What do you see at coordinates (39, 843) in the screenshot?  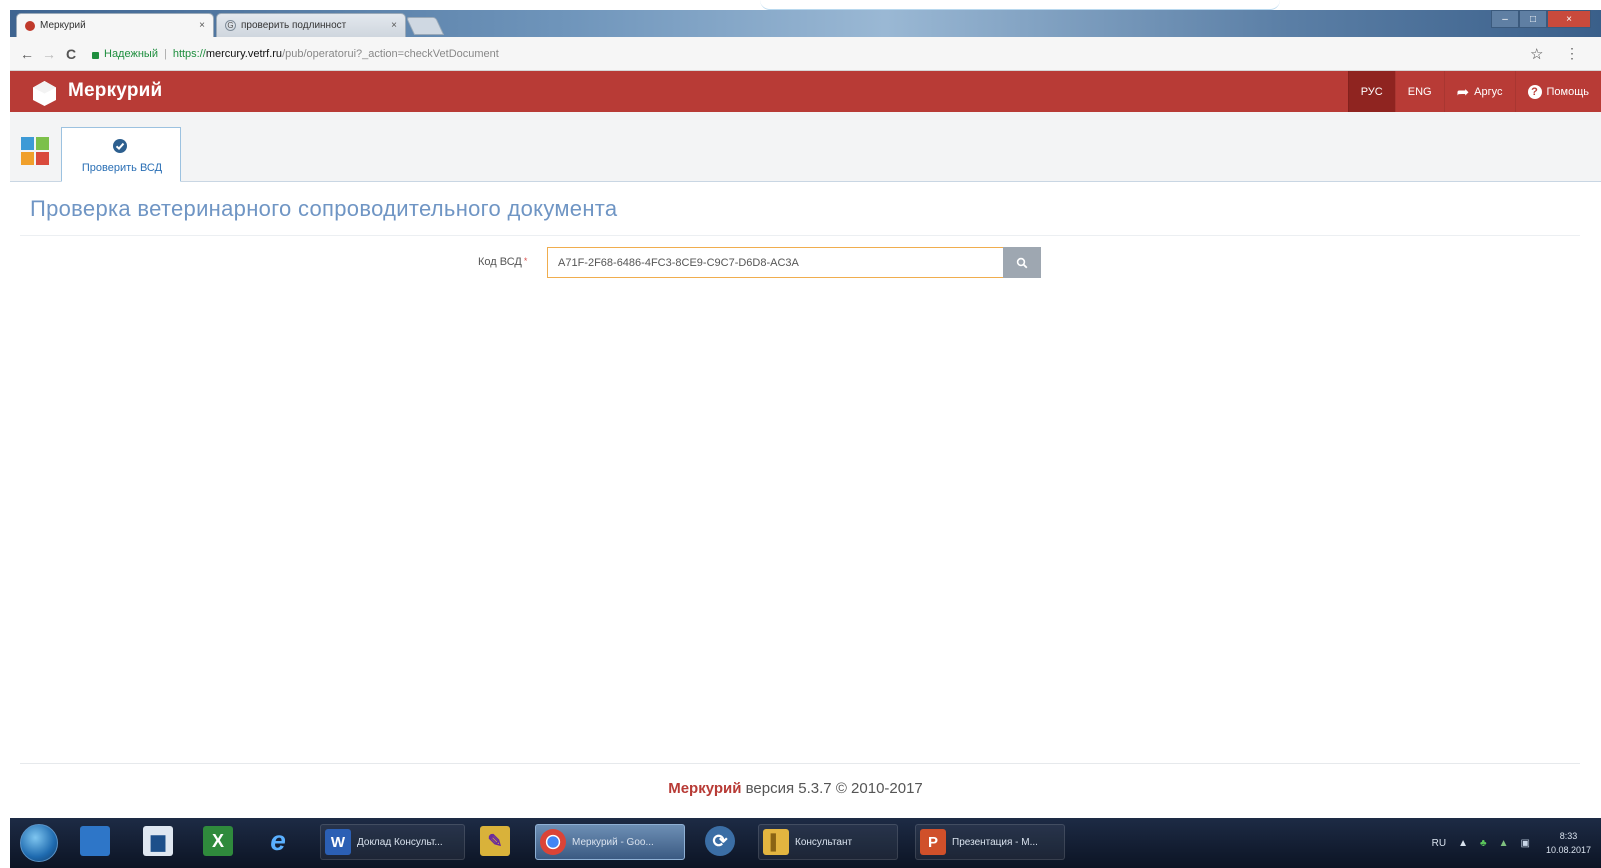 I see `start-button` at bounding box center [39, 843].